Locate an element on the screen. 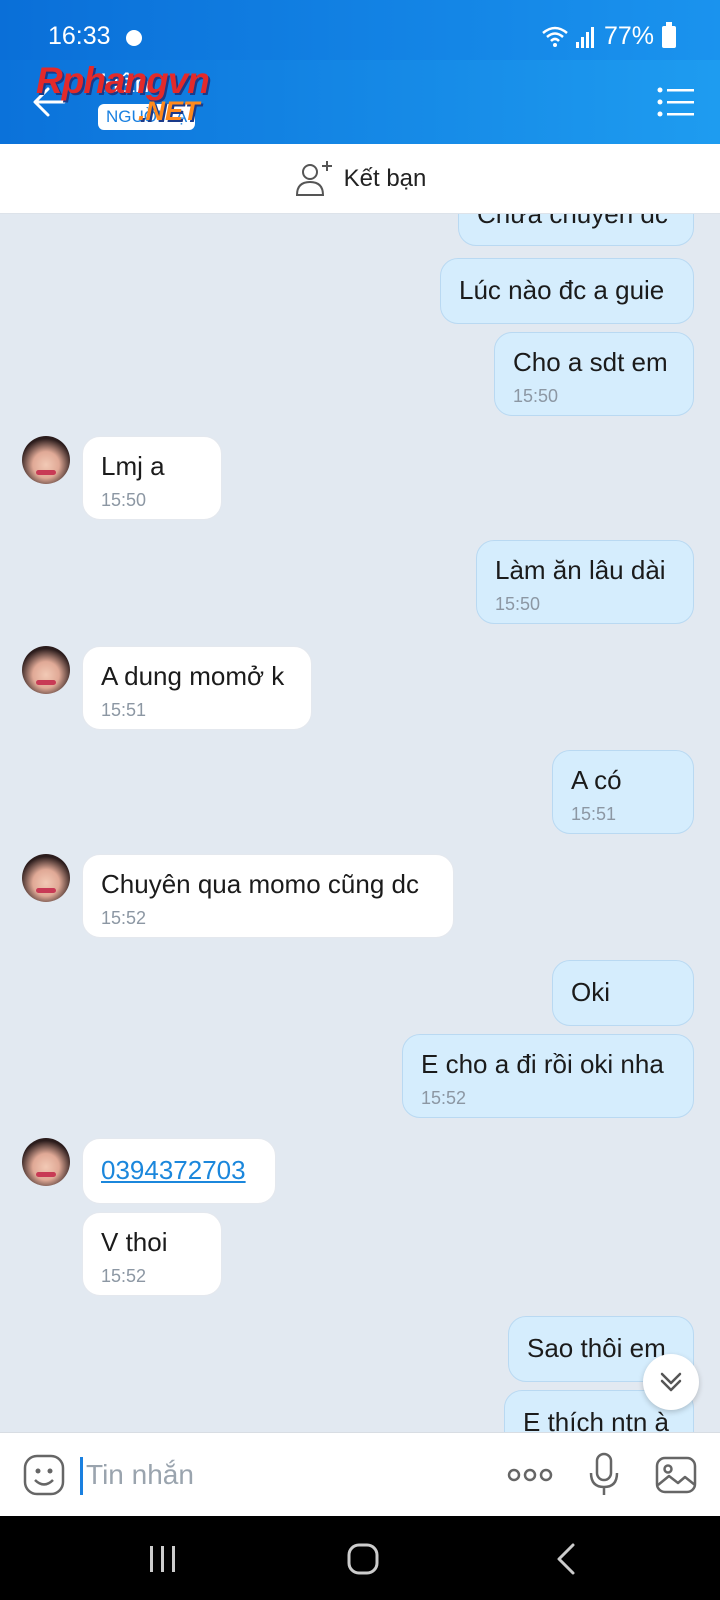 This screenshot has height=1600, width=720. message-text: Chuyên qua momo cũng dc is located at coordinates (260, 884).